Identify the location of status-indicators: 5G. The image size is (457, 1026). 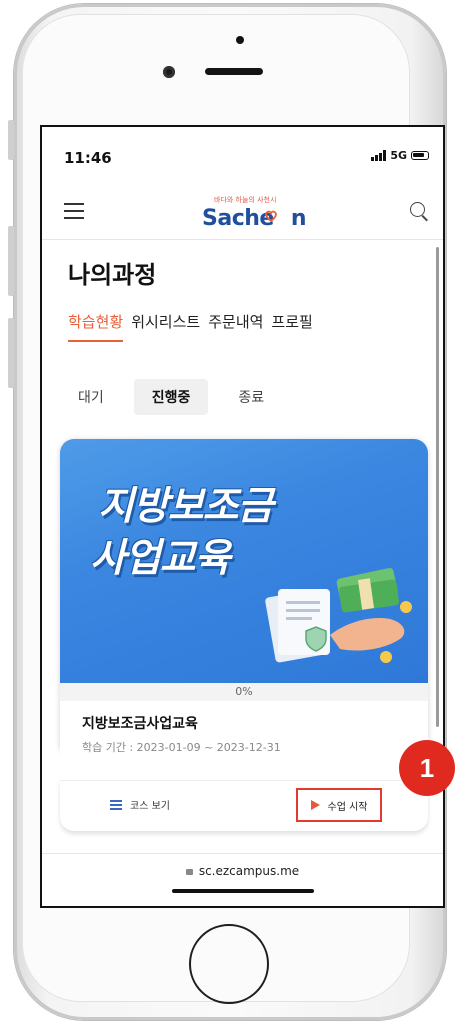
(400, 155).